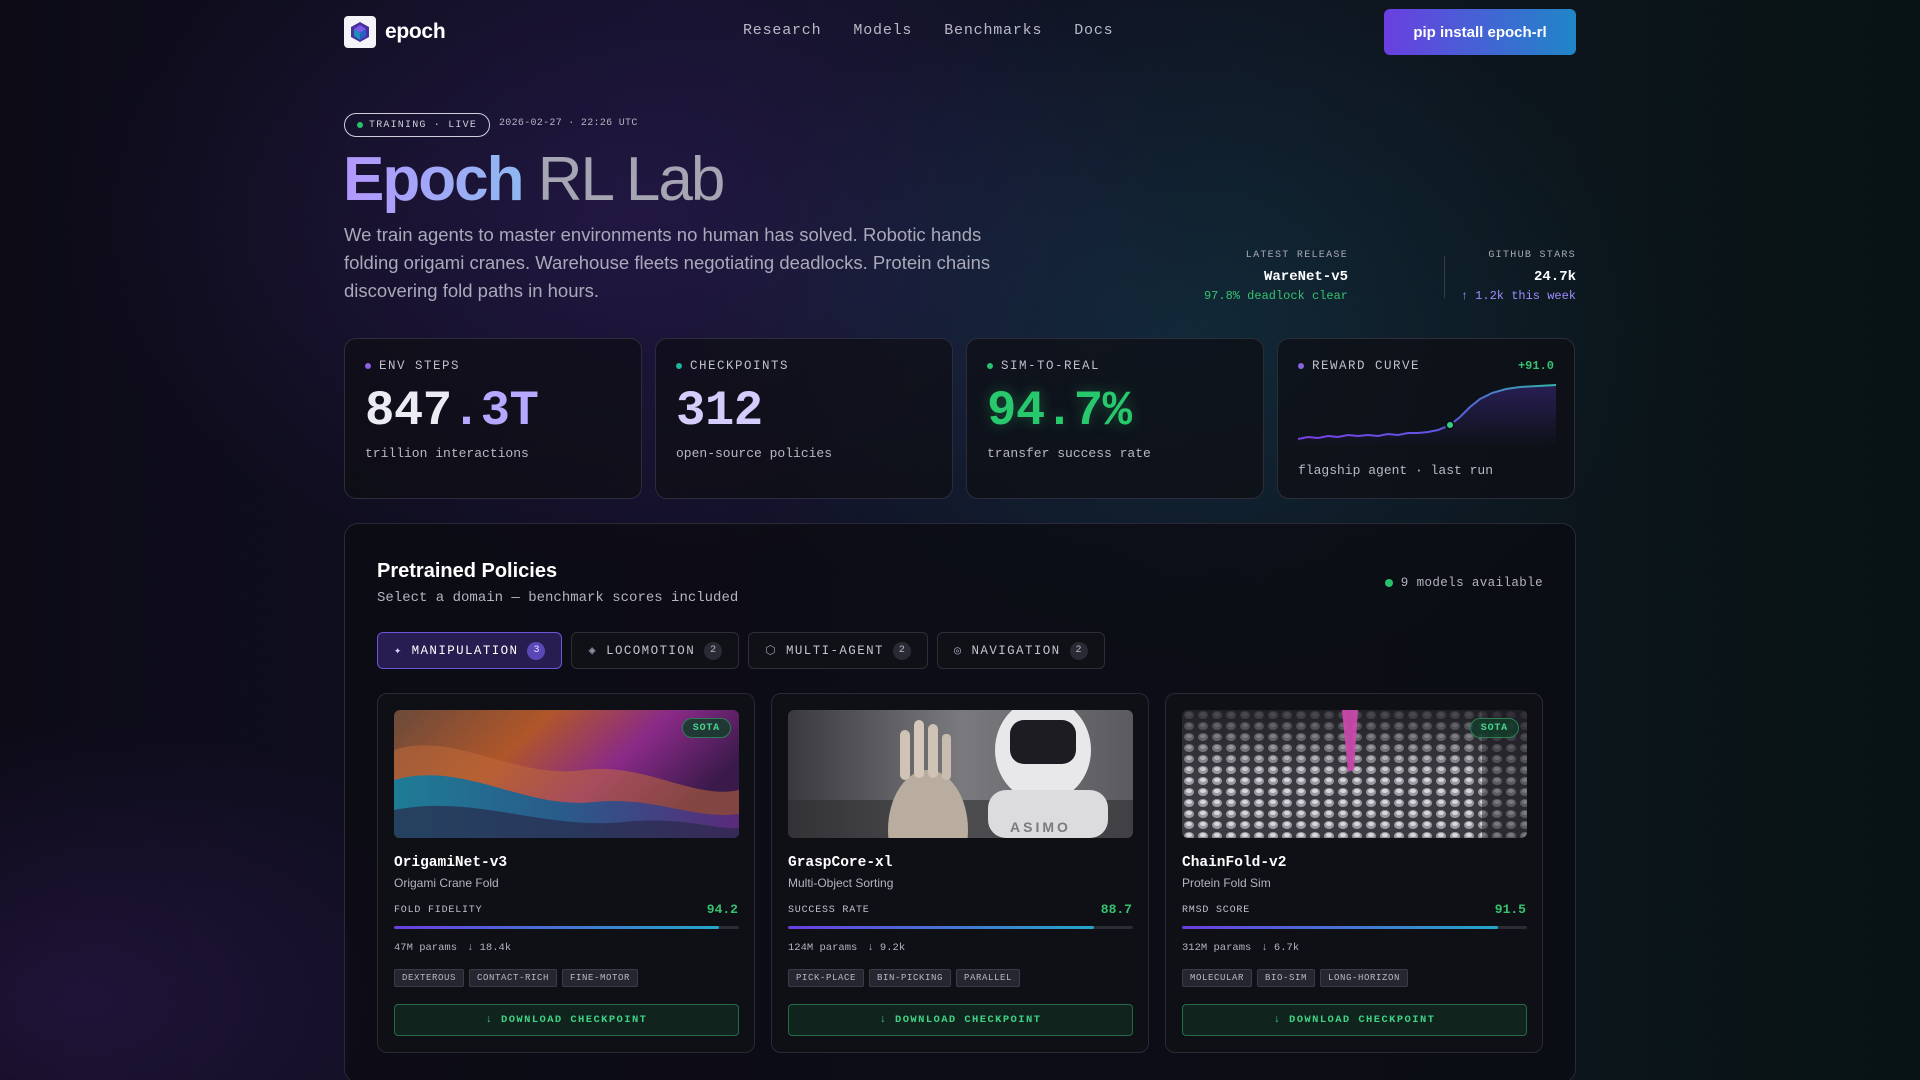 The width and height of the screenshot is (1920, 1080). What do you see at coordinates (1280, 948) in the screenshot?
I see `policy-downloads: ↓ 6.7k` at bounding box center [1280, 948].